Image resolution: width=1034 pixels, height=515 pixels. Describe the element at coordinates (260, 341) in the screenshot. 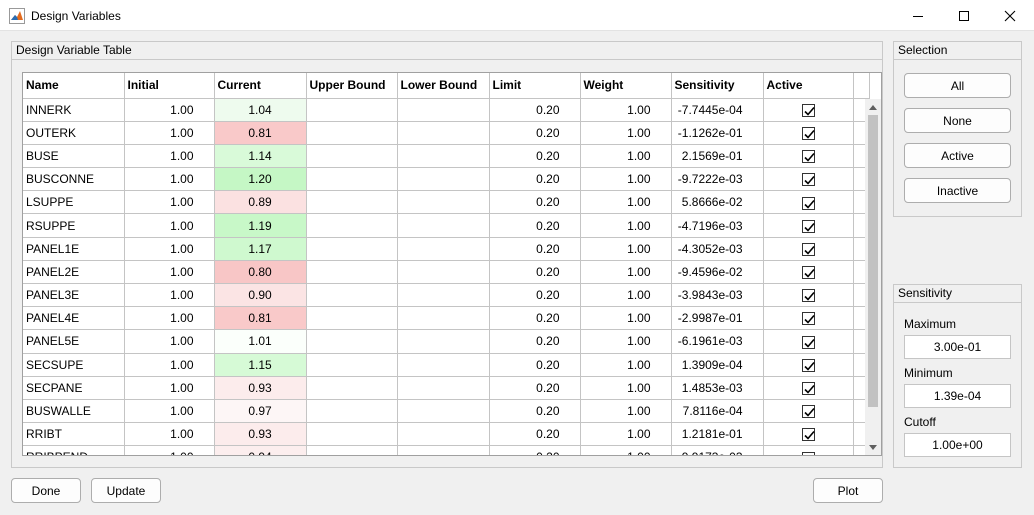

I see `cell-current: 1.01` at that location.